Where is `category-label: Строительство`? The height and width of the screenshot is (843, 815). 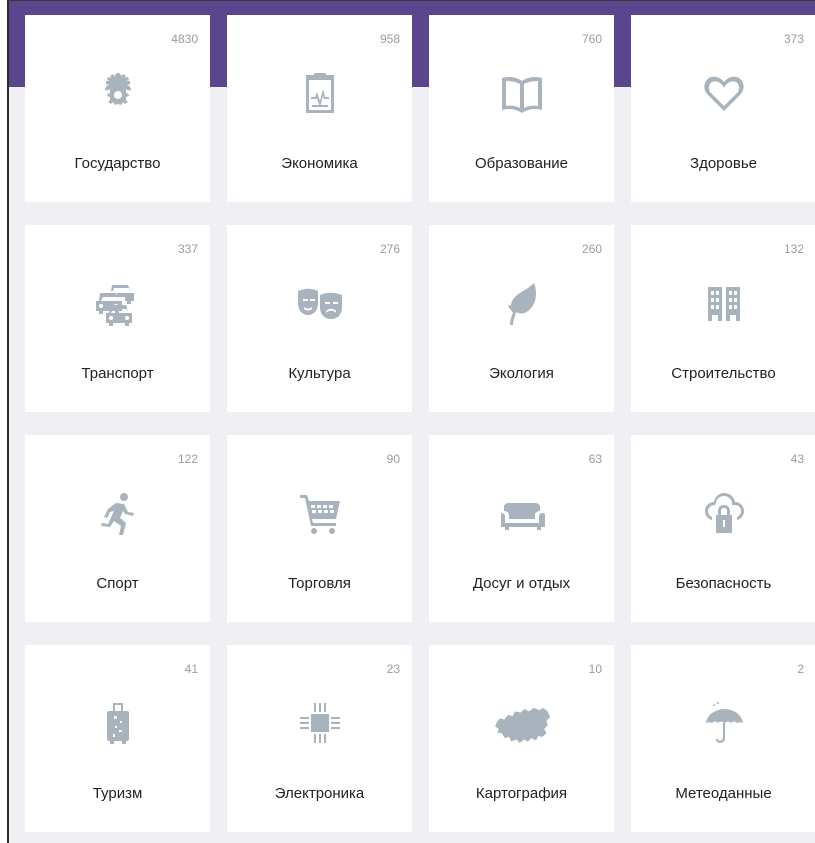
category-label: Строительство is located at coordinates (723, 373).